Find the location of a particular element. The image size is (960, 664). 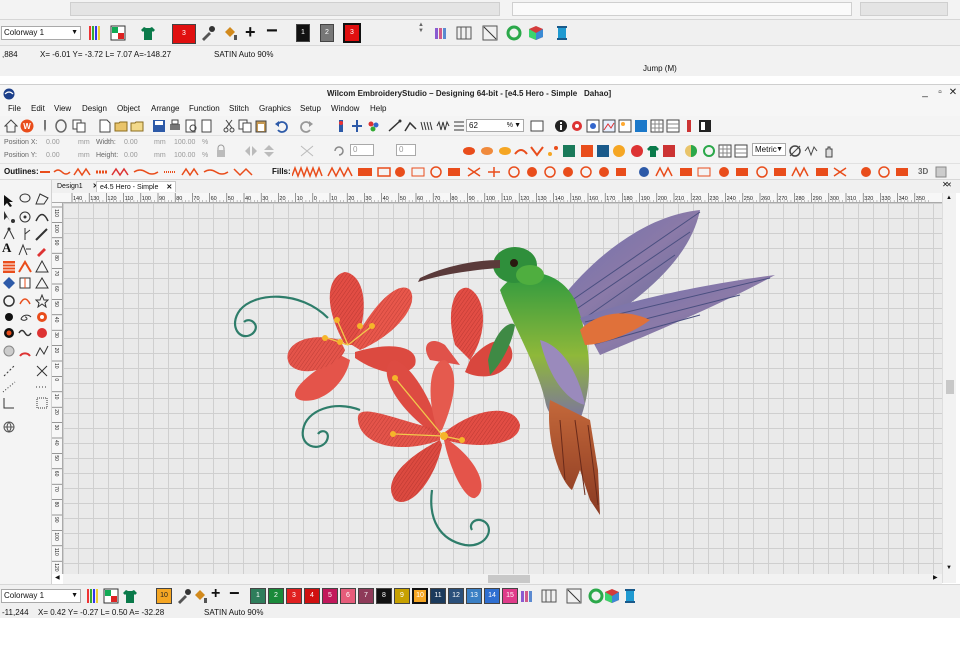

spiral-icon is located at coordinates (25, 317).